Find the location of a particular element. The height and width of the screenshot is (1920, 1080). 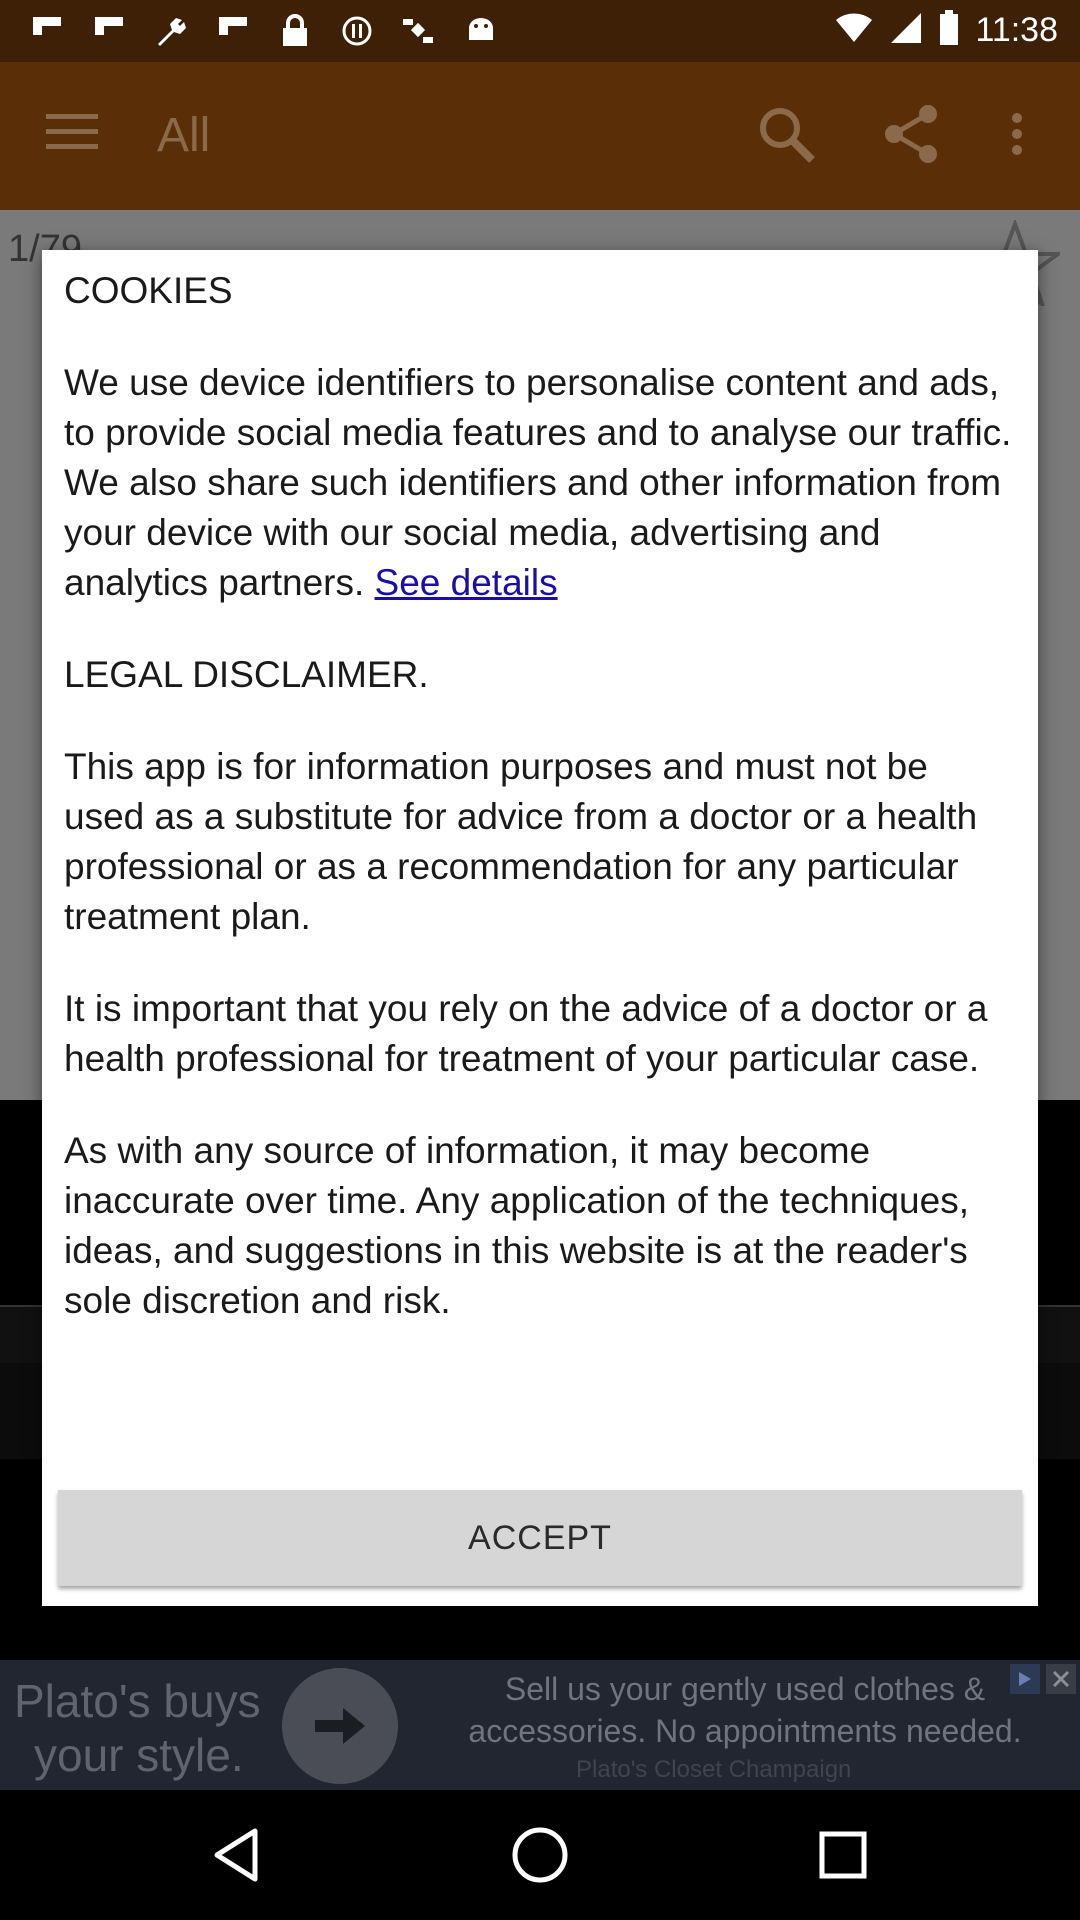

home-icon is located at coordinates (540, 1855).